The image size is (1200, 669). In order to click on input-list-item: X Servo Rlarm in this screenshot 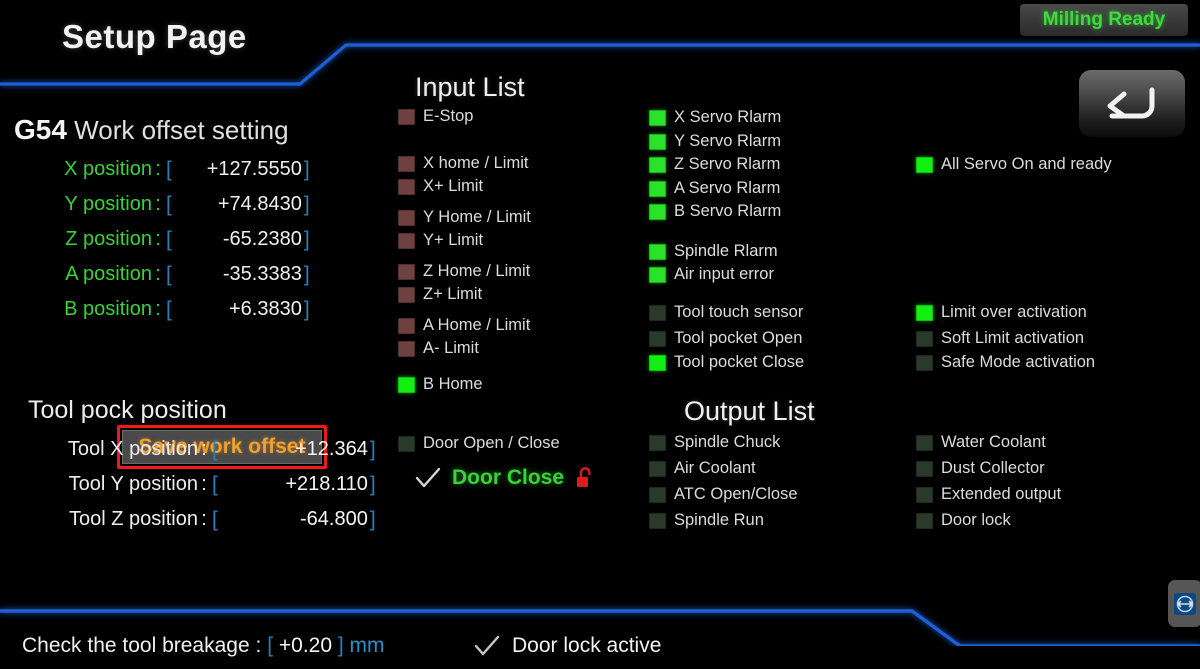, I will do `click(715, 117)`.